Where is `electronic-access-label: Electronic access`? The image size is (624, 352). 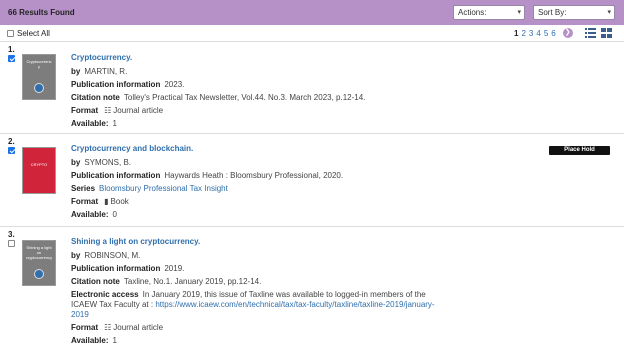
electronic-access-label: Electronic access is located at coordinates (105, 294).